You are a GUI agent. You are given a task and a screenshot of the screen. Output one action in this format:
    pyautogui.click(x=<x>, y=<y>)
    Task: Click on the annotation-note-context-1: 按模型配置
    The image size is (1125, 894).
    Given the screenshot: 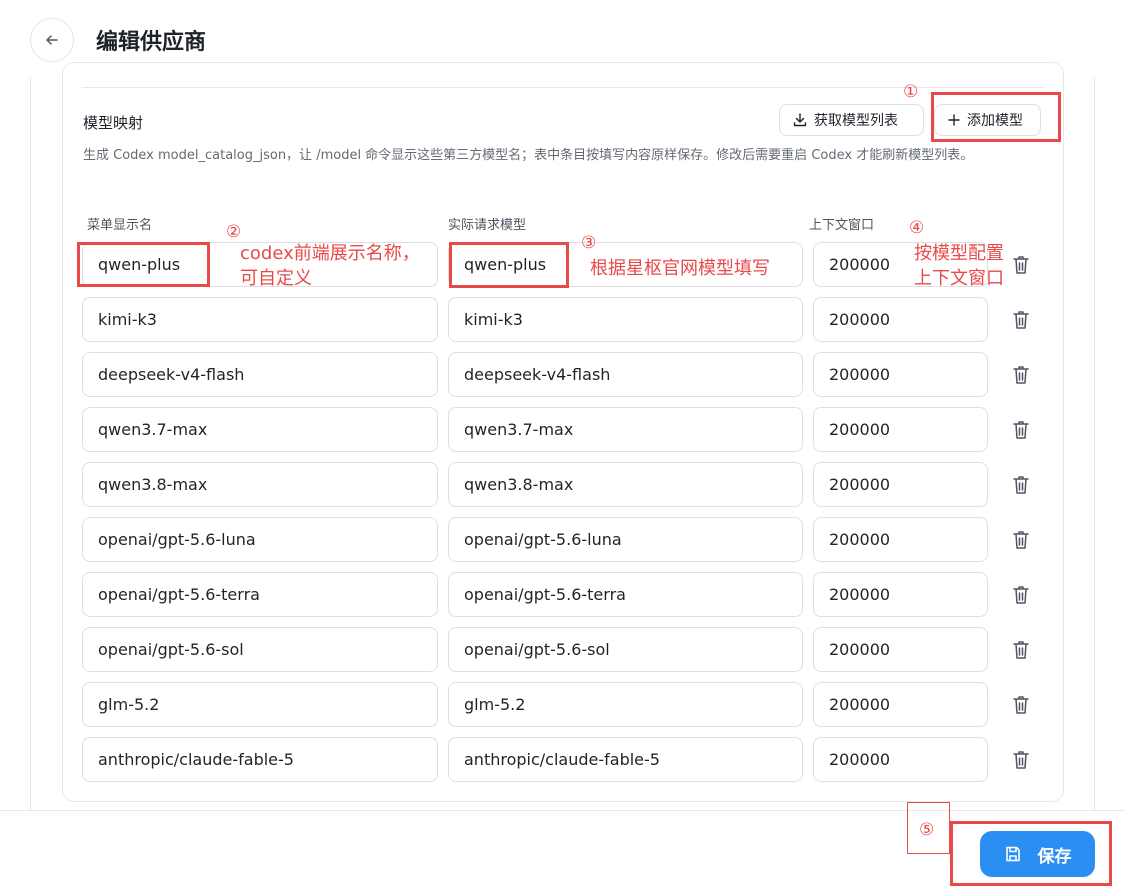 What is the action you would take?
    pyautogui.click(x=959, y=253)
    